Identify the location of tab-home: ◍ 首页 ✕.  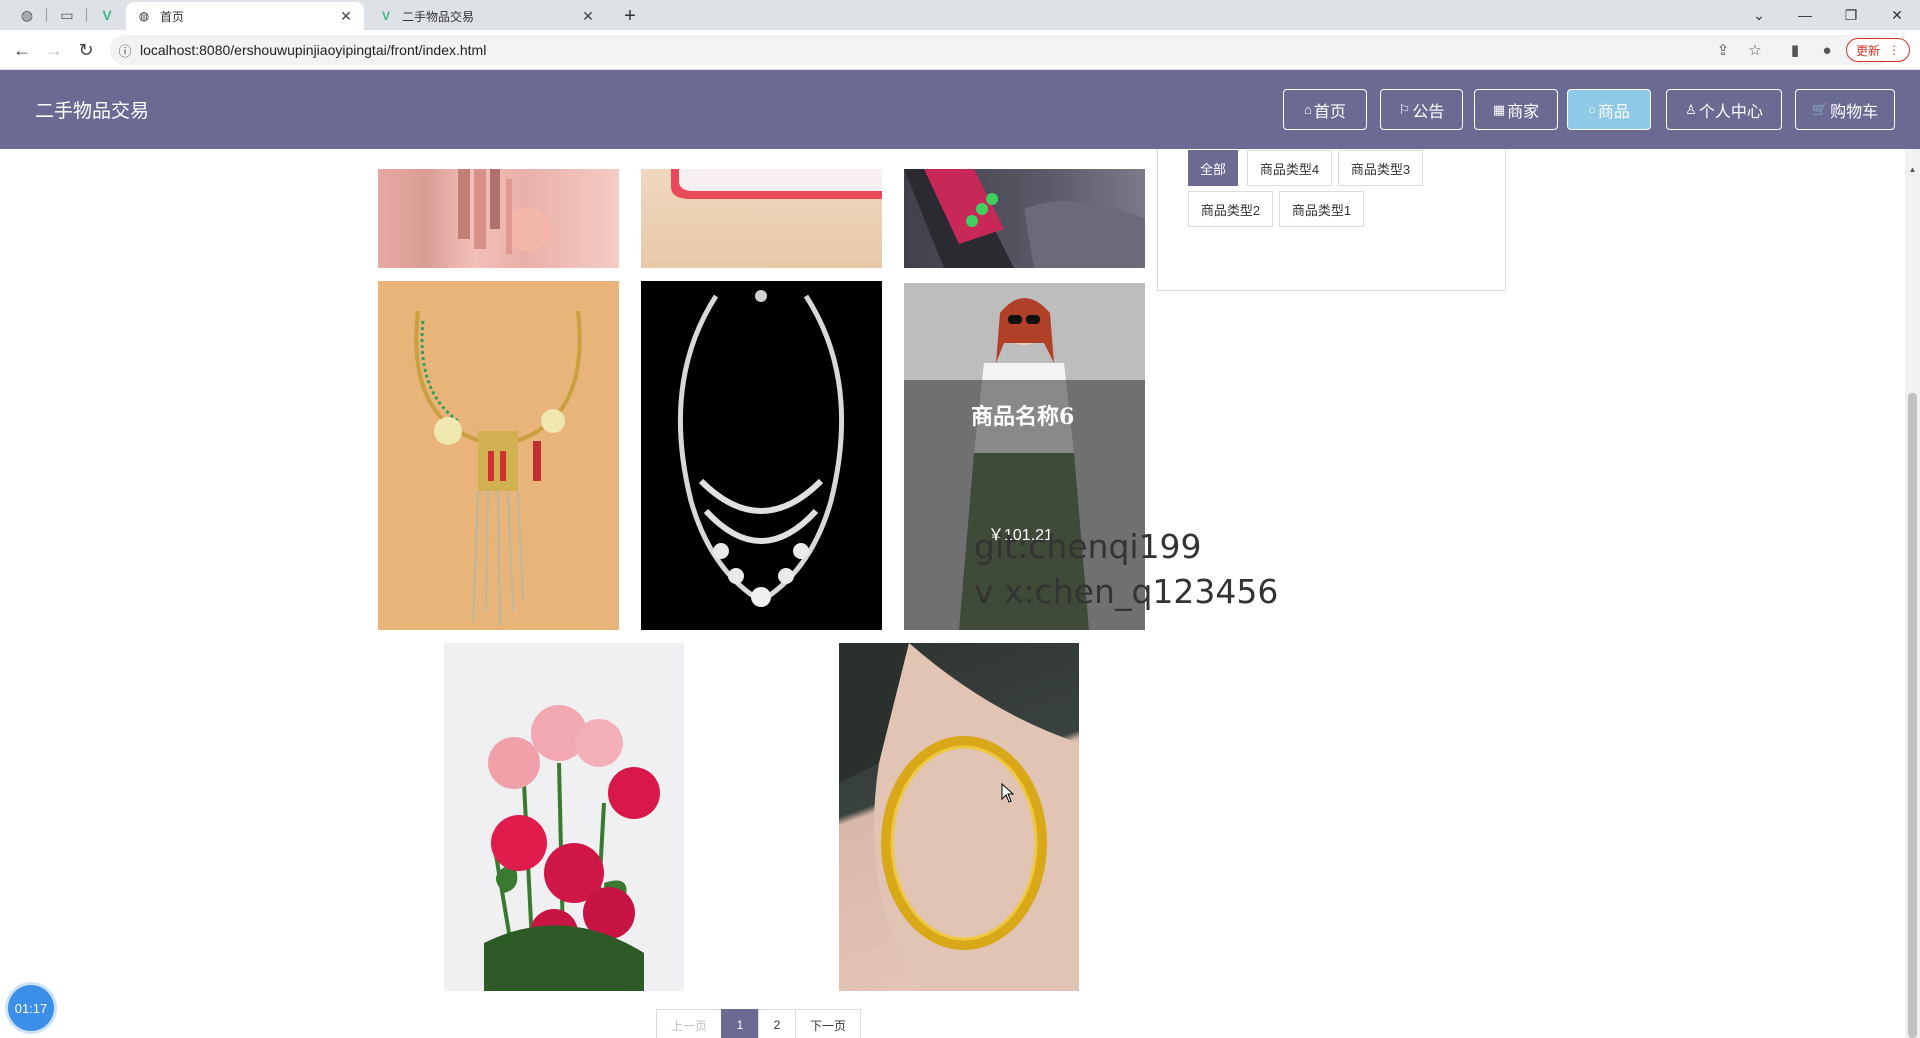
(245, 16).